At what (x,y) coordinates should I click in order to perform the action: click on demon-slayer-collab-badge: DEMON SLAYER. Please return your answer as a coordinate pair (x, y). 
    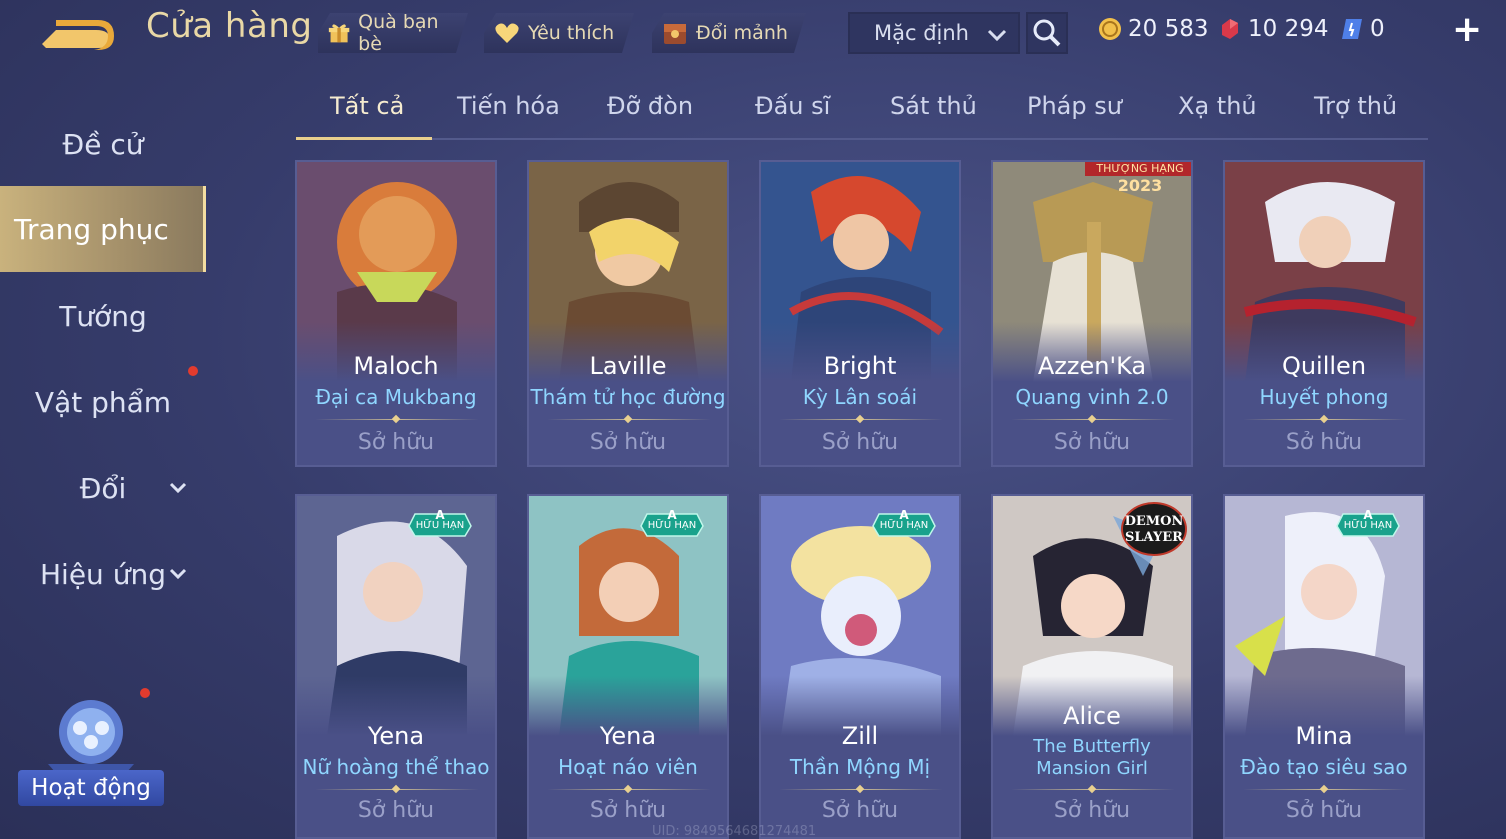
    Looking at the image, I should click on (1154, 529).